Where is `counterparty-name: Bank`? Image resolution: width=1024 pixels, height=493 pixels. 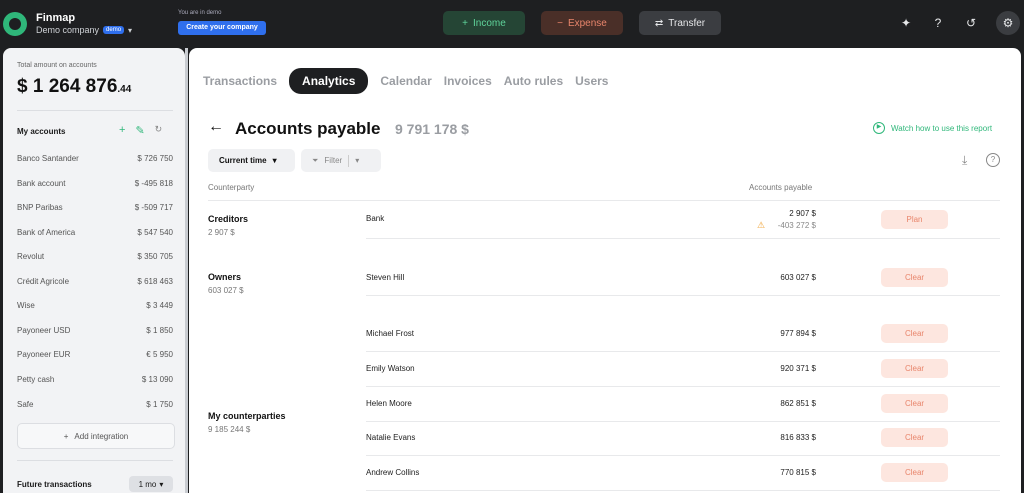
counterparty-name: Bank is located at coordinates (375, 218).